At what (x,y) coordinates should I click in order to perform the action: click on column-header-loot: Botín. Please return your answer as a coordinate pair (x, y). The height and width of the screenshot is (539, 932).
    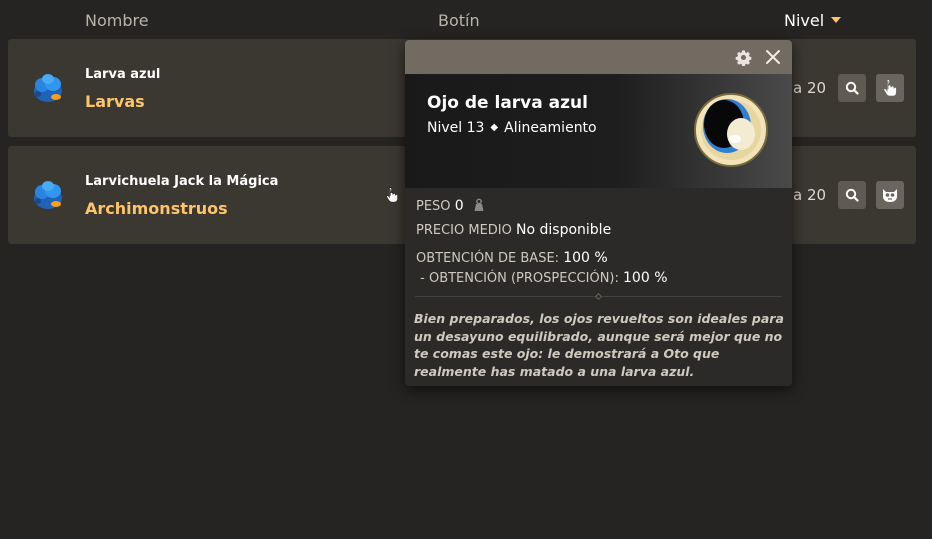
    Looking at the image, I should click on (459, 20).